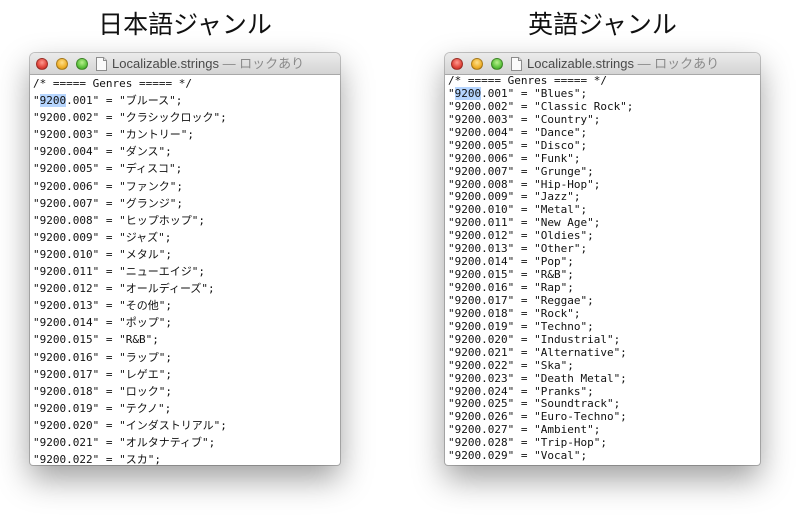  Describe the element at coordinates (514, 158) in the screenshot. I see `code-line: "9200.006" = "Funk";` at that location.